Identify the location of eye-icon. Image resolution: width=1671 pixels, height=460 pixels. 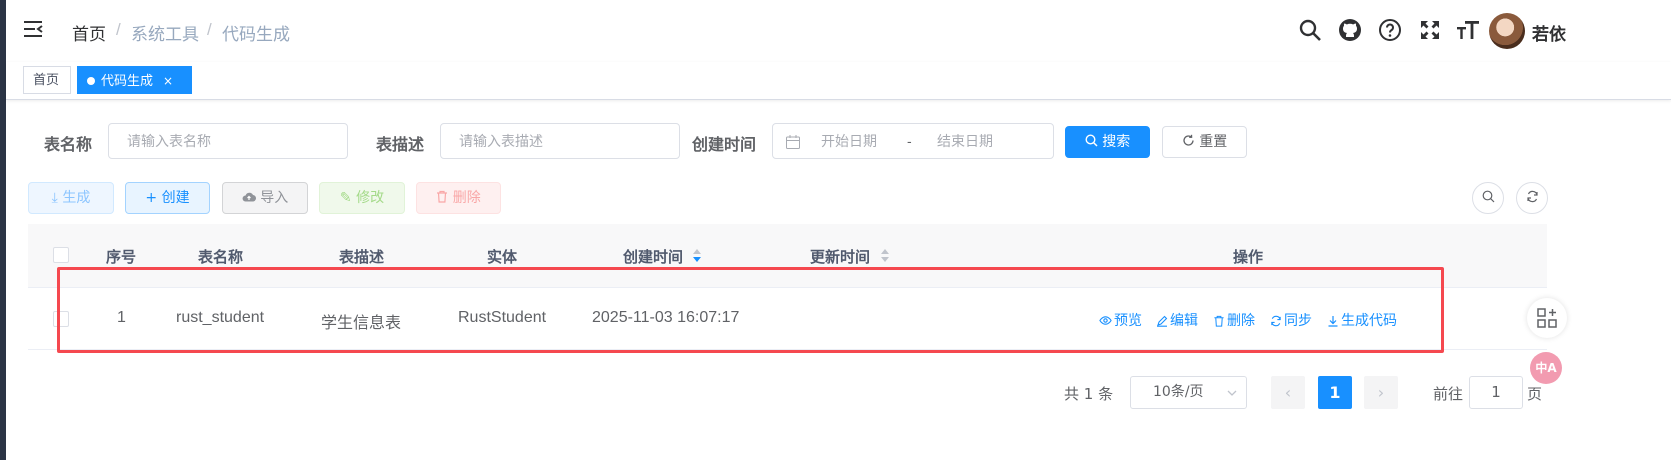
(1105, 320).